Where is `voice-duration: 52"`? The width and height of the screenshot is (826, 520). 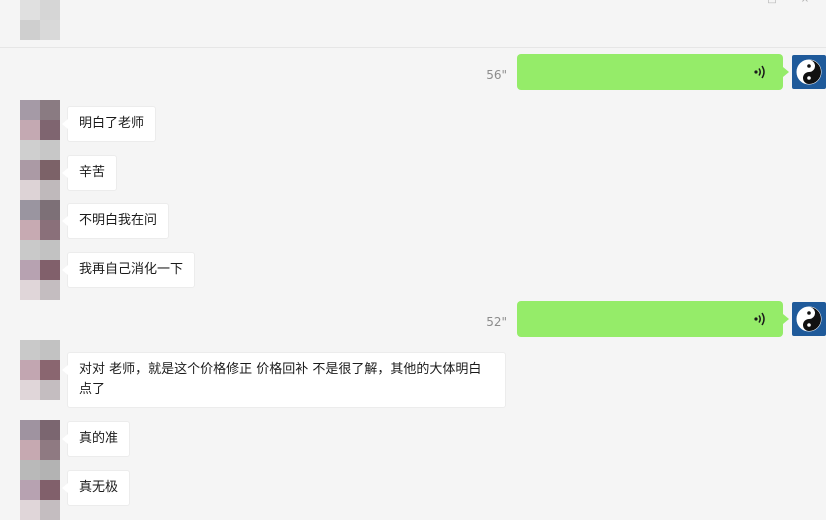
voice-duration: 52" is located at coordinates (496, 322).